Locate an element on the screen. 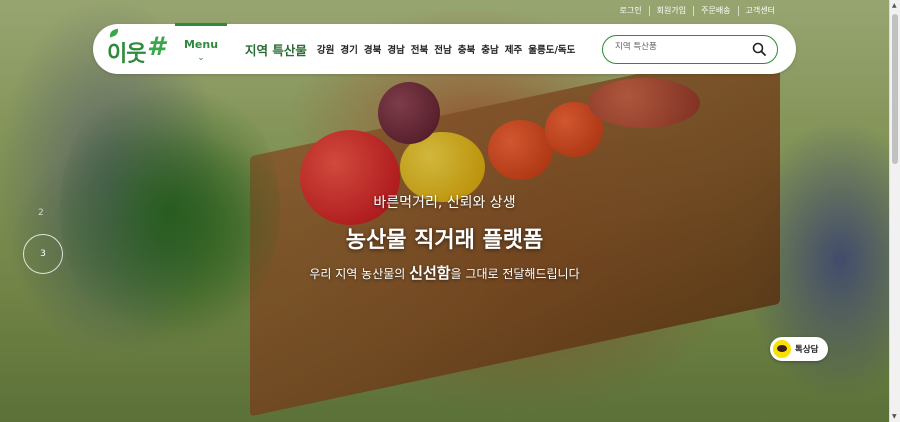 The height and width of the screenshot is (422, 900). region-menu: 강원 경기 경북 경남 전북 전남 충북 충남 제주 울릉도/독도 is located at coordinates (446, 49).